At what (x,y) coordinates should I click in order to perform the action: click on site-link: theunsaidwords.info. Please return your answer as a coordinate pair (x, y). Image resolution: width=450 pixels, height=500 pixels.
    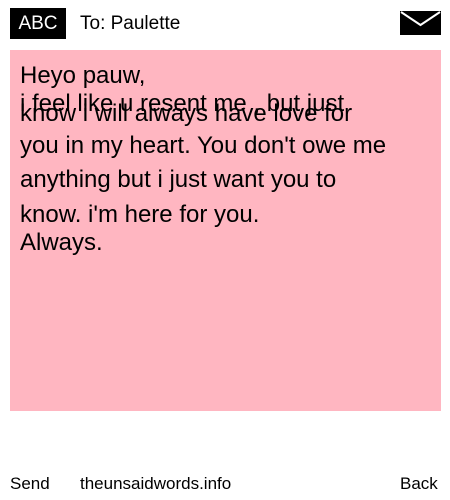
    Looking at the image, I should click on (155, 484).